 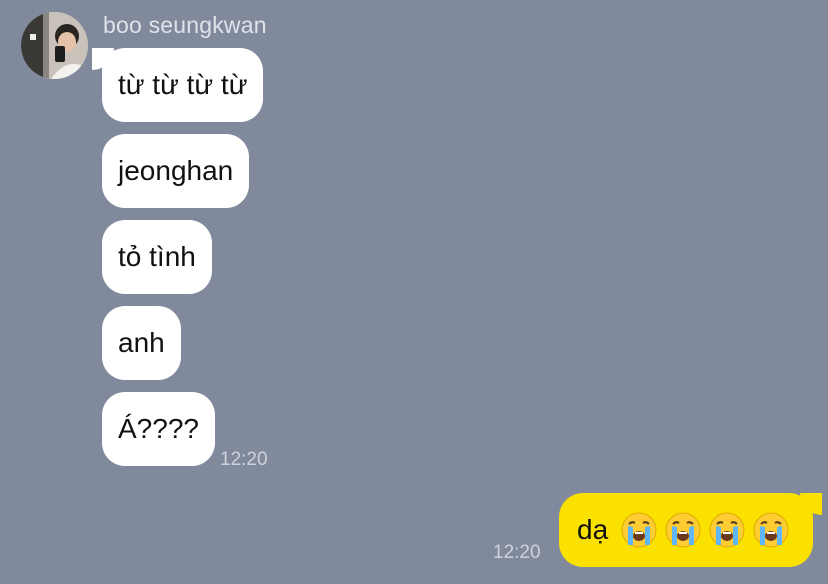 I want to click on incoming-message-bubble: anh, so click(x=141, y=343).